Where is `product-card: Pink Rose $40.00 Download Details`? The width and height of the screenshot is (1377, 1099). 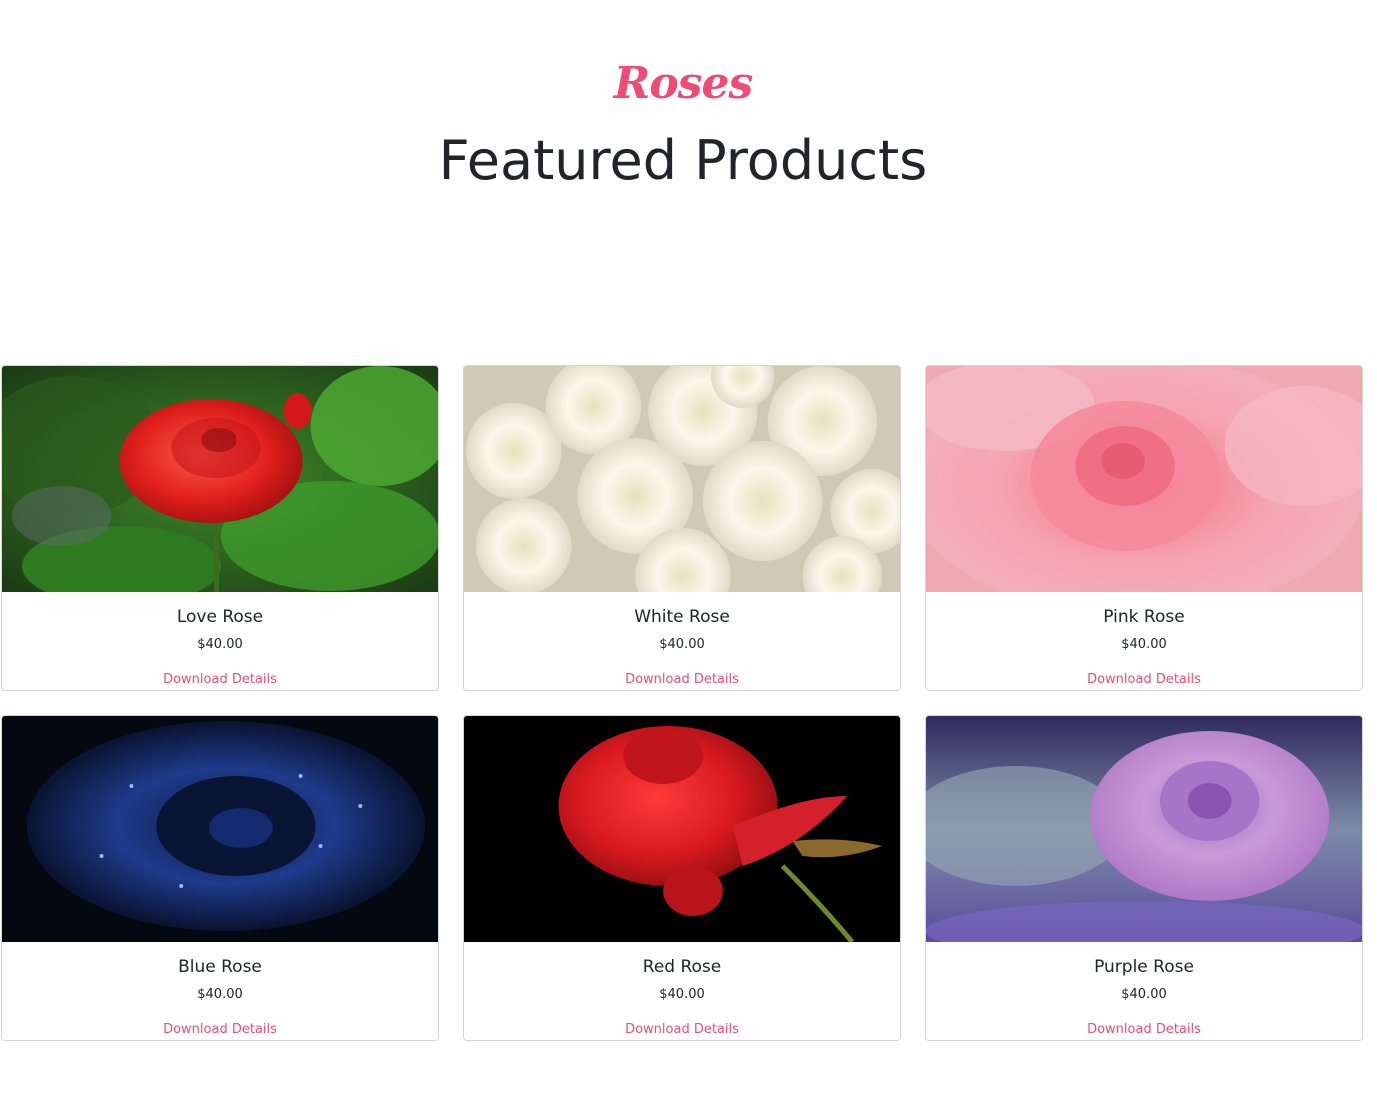
product-card: Pink Rose $40.00 Download Details is located at coordinates (1144, 528).